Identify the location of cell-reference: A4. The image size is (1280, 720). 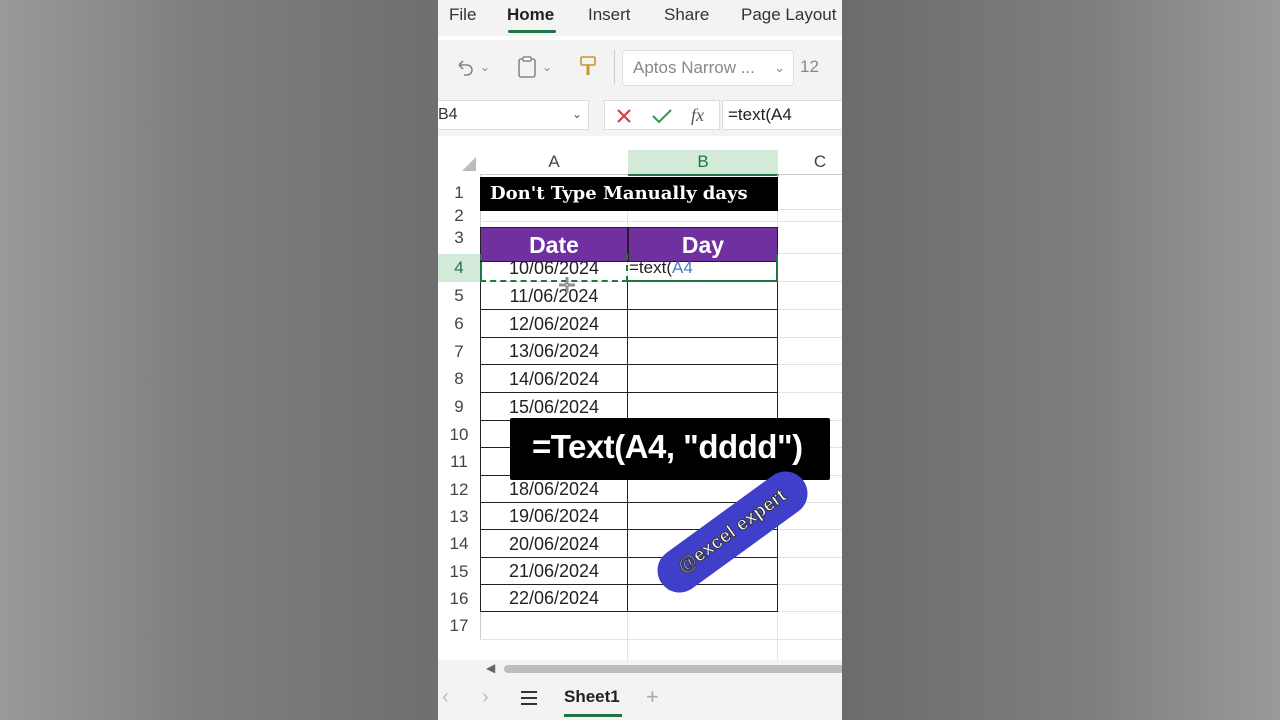
(682, 267).